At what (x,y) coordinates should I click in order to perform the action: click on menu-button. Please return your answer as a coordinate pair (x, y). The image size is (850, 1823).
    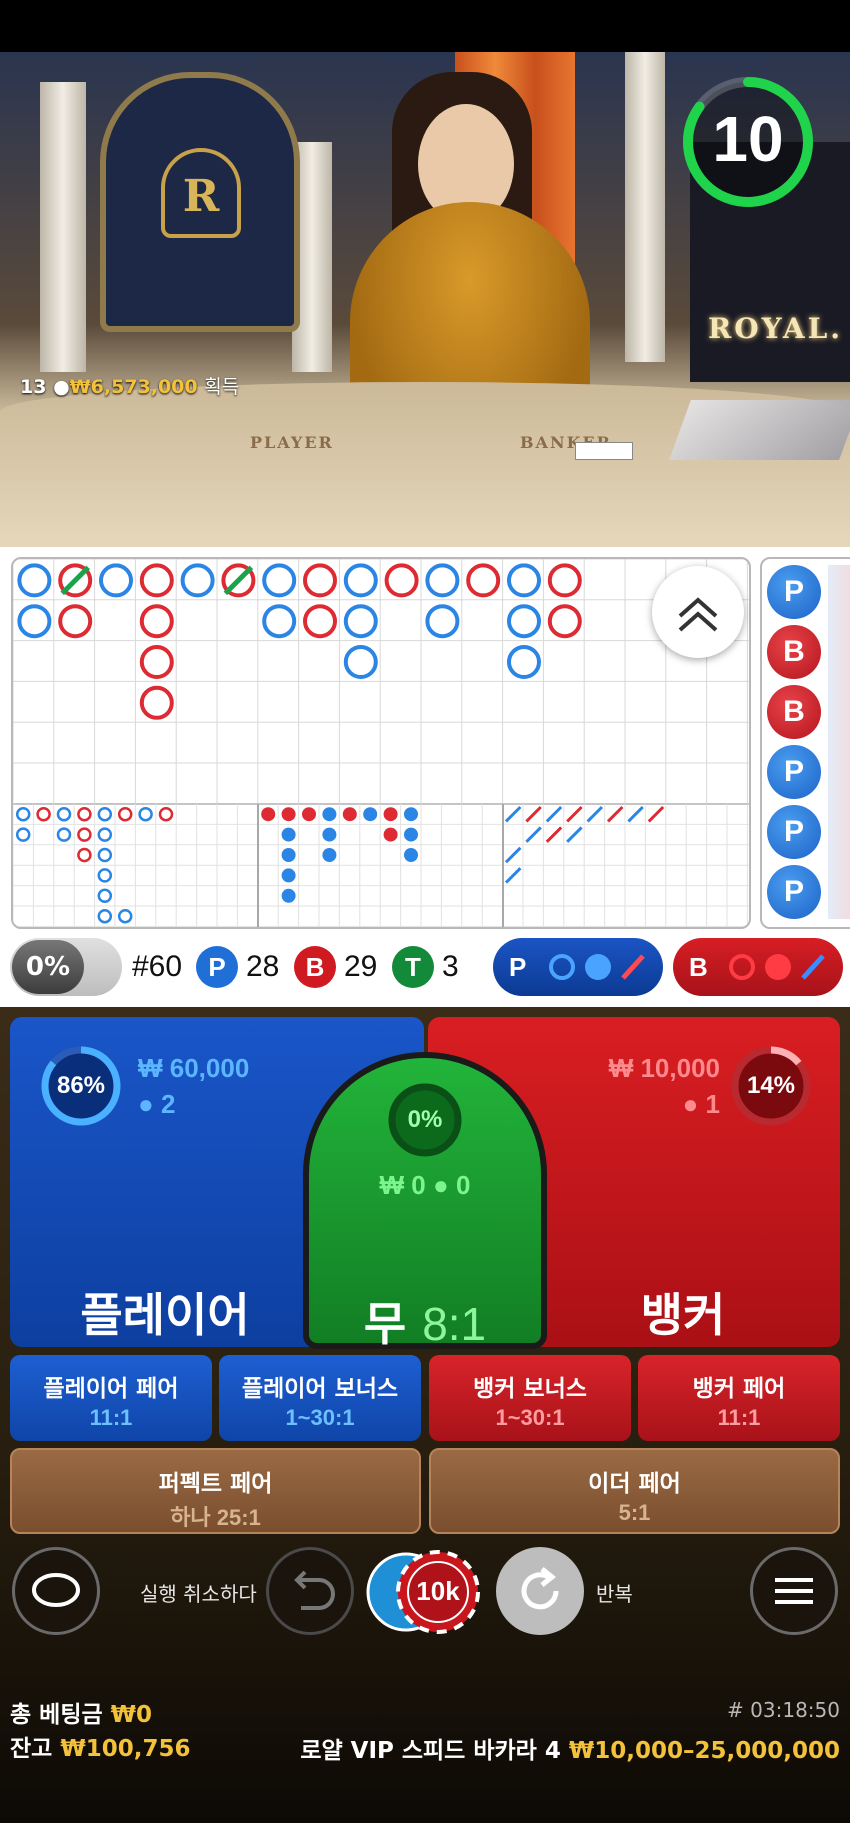
    Looking at the image, I should click on (794, 1591).